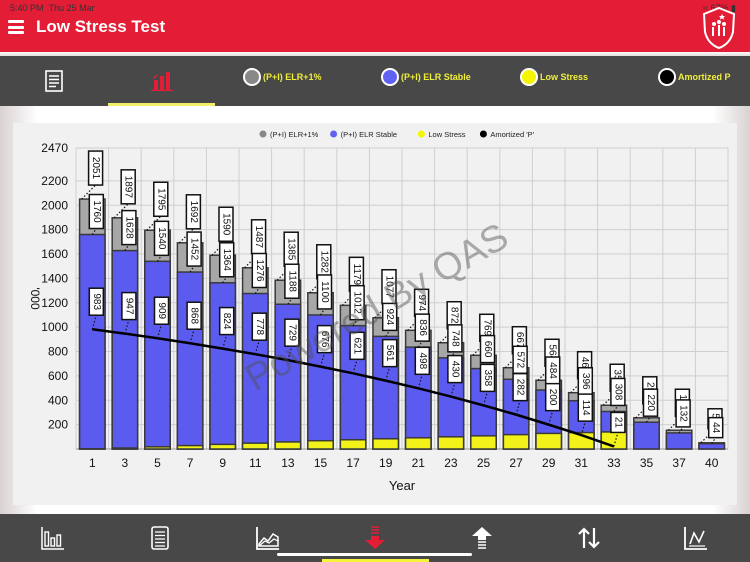 This screenshot has height=562, width=750. What do you see at coordinates (486, 327) in the screenshot?
I see `data-label-elr-plus: 769` at bounding box center [486, 327].